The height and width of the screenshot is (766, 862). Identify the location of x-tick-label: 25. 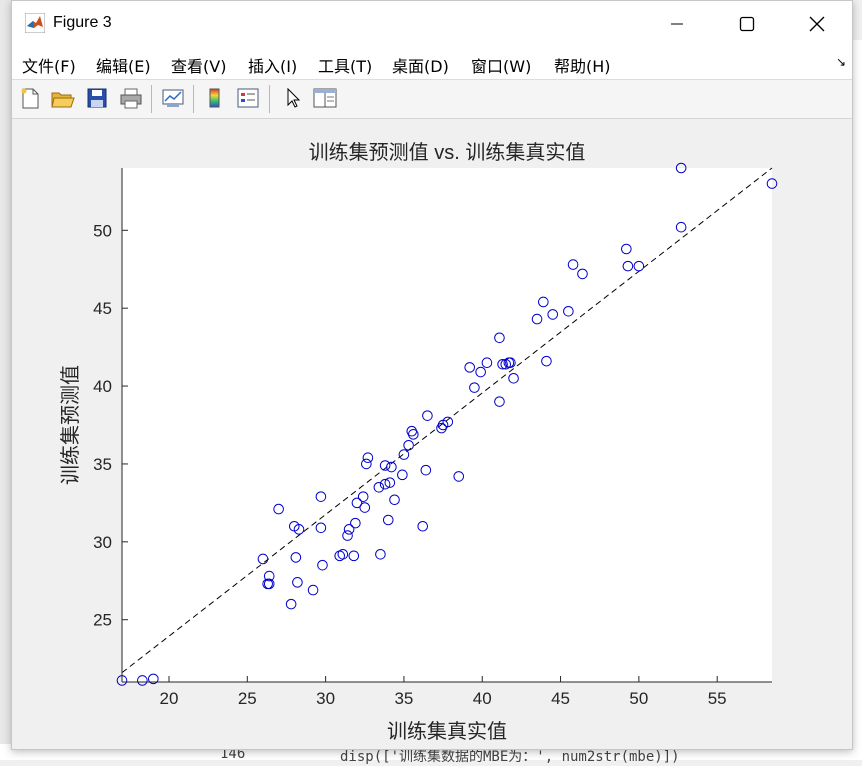
(247, 698).